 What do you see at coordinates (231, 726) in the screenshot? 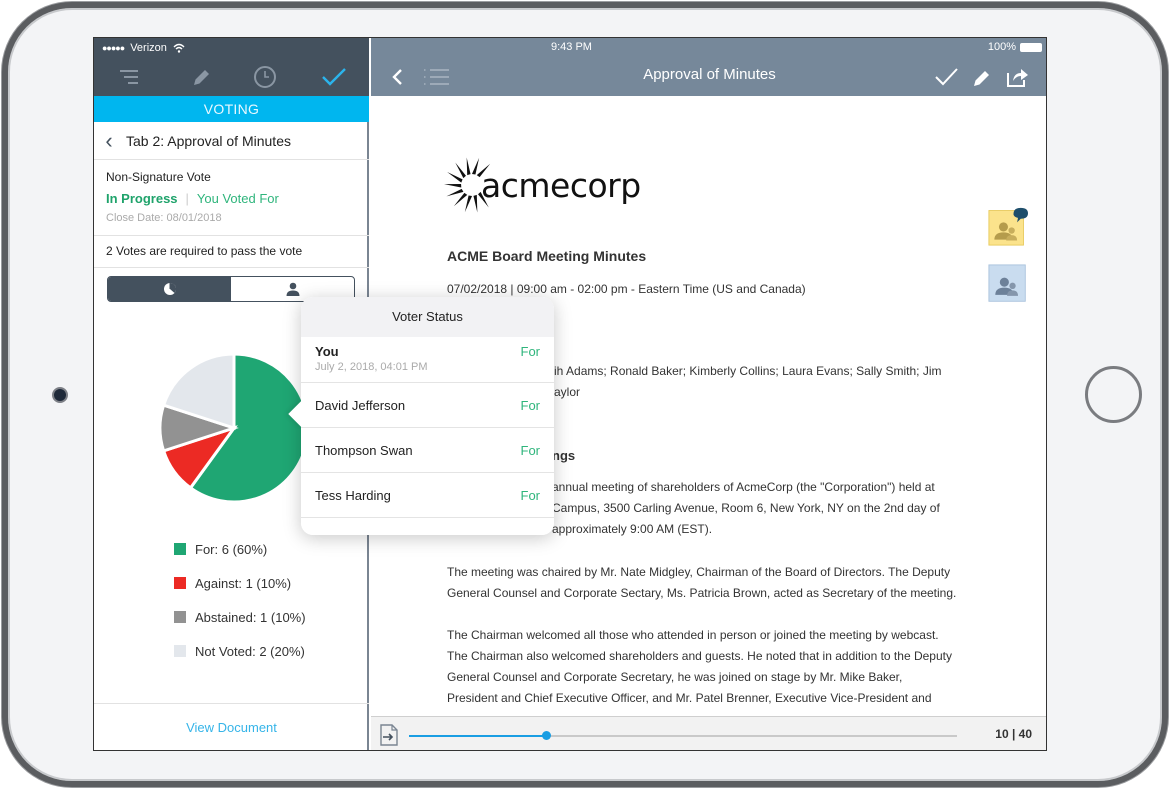
I see `view-document-link: View Document` at bounding box center [231, 726].